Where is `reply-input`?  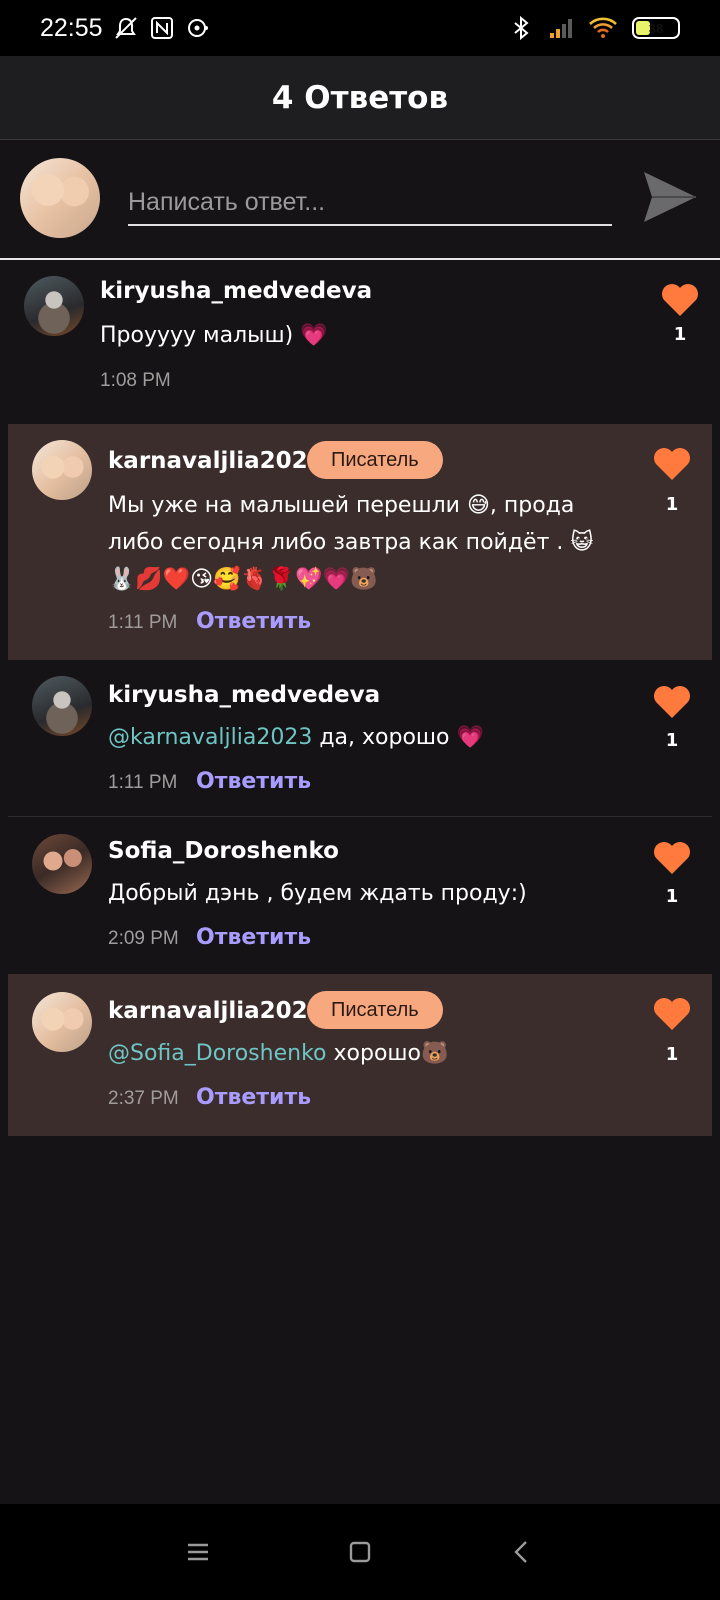 reply-input is located at coordinates (370, 203).